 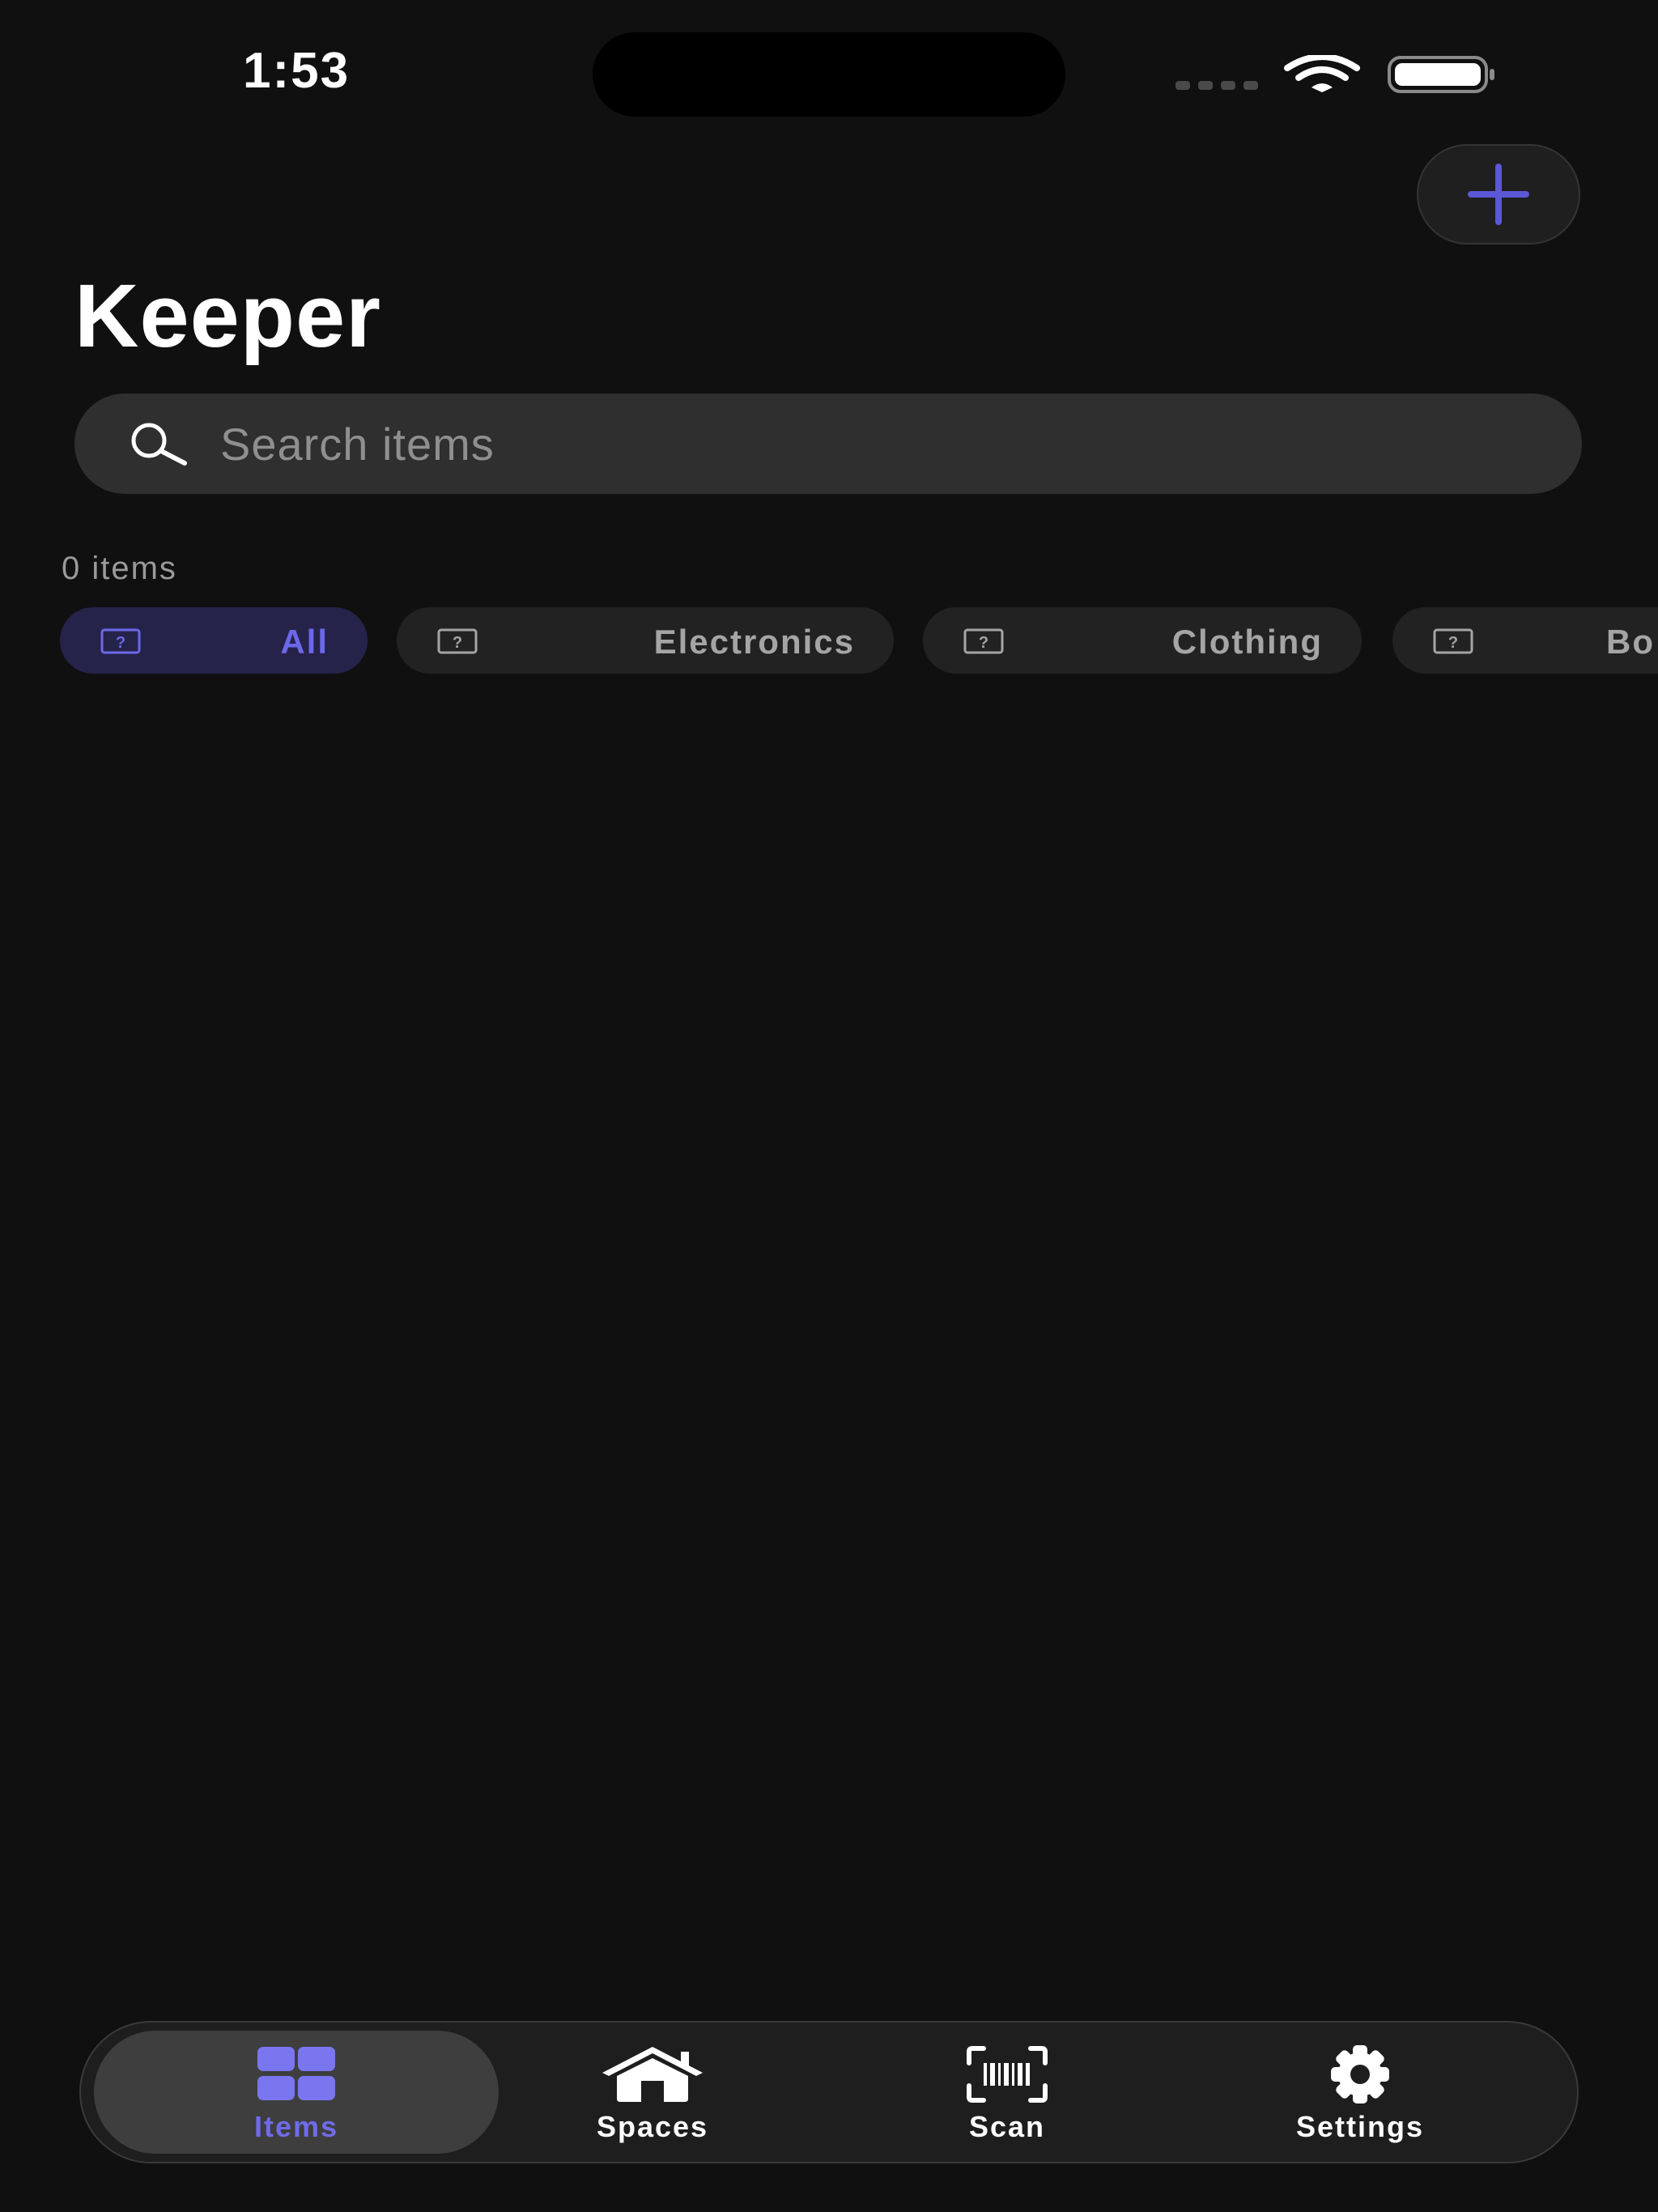 What do you see at coordinates (227, 316) in the screenshot?
I see `page-title: Keeper` at bounding box center [227, 316].